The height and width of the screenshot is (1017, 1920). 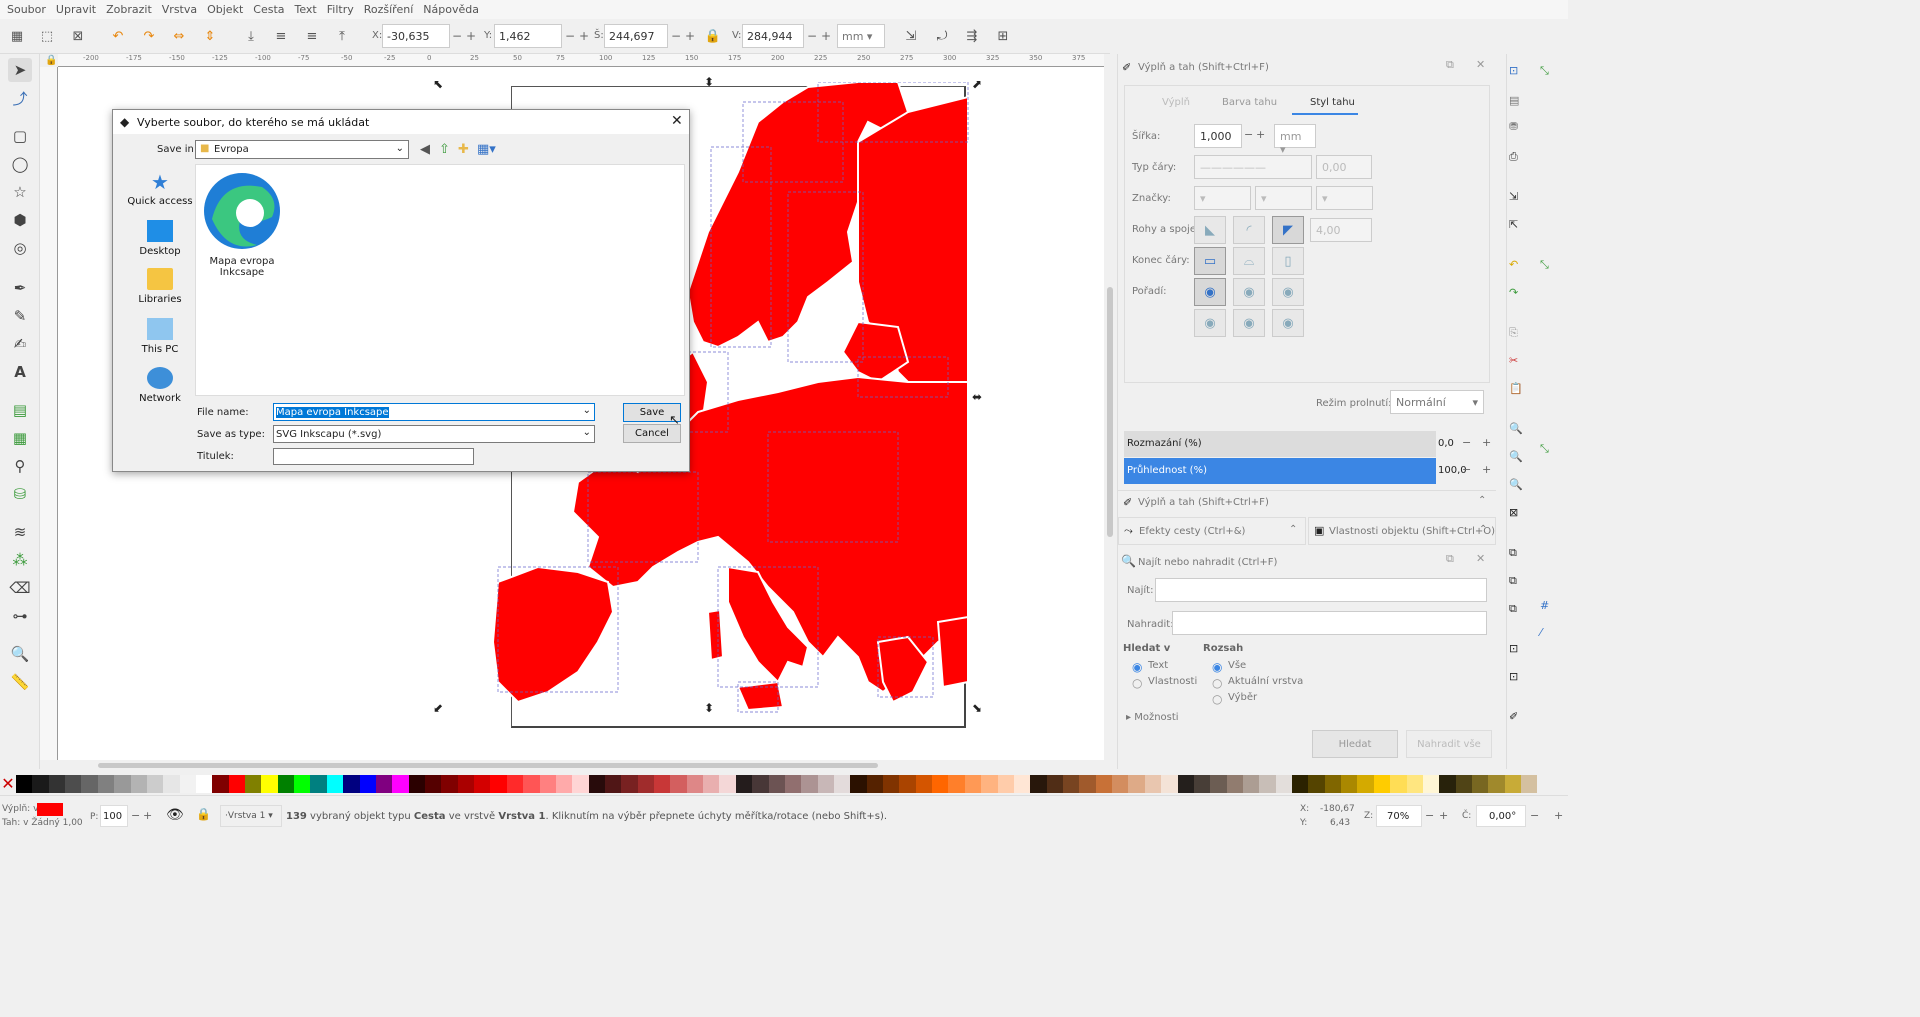 I want to click on find-input, so click(x=1321, y=590).